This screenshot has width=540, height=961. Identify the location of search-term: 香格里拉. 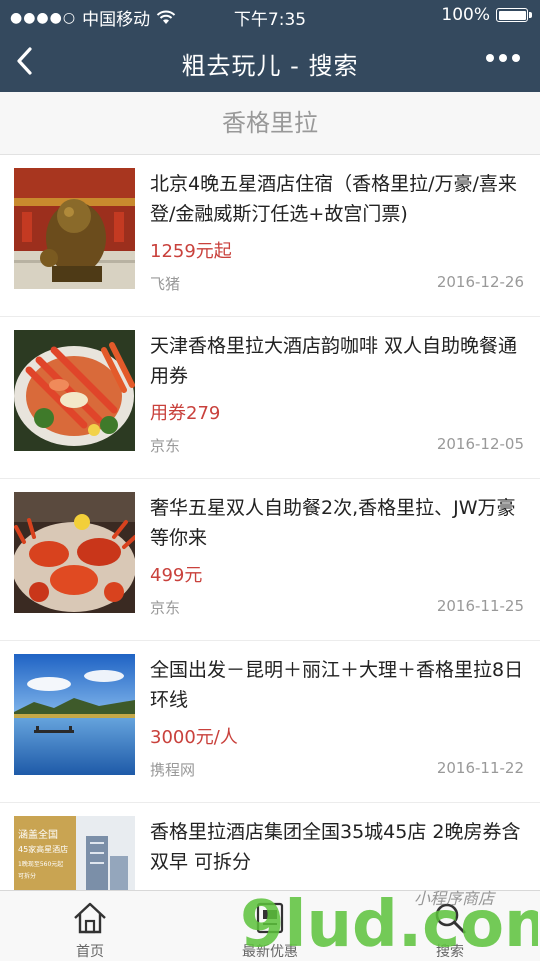
(270, 123).